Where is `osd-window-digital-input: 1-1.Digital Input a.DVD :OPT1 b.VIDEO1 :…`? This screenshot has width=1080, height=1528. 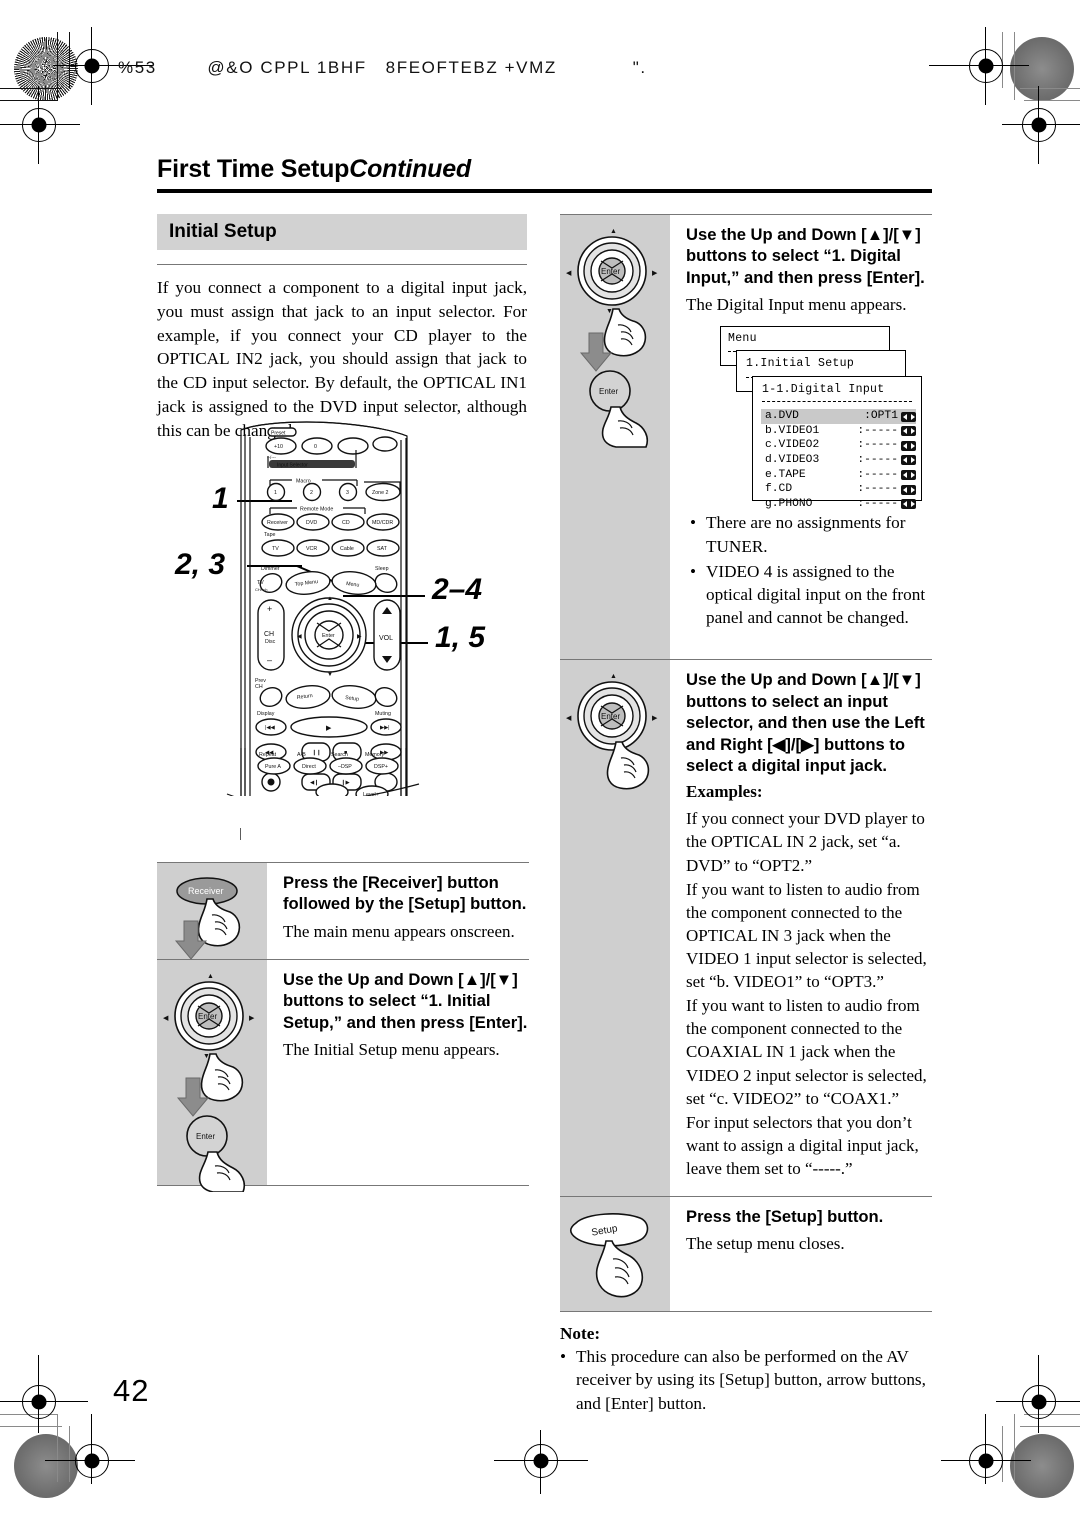
osd-window-digital-input: 1-1.Digital Input a.DVD :OPT1 b.VIDEO1 :… is located at coordinates (837, 443).